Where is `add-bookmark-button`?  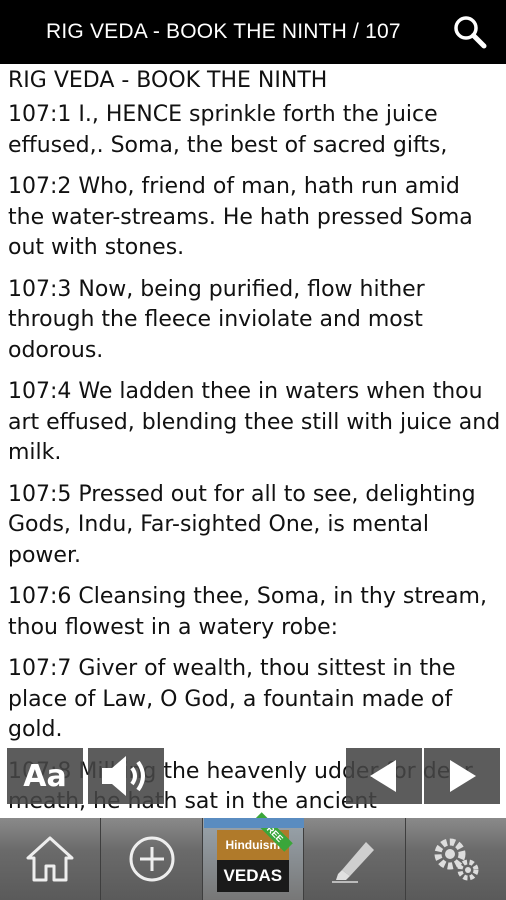 add-bookmark-button is located at coordinates (152, 859).